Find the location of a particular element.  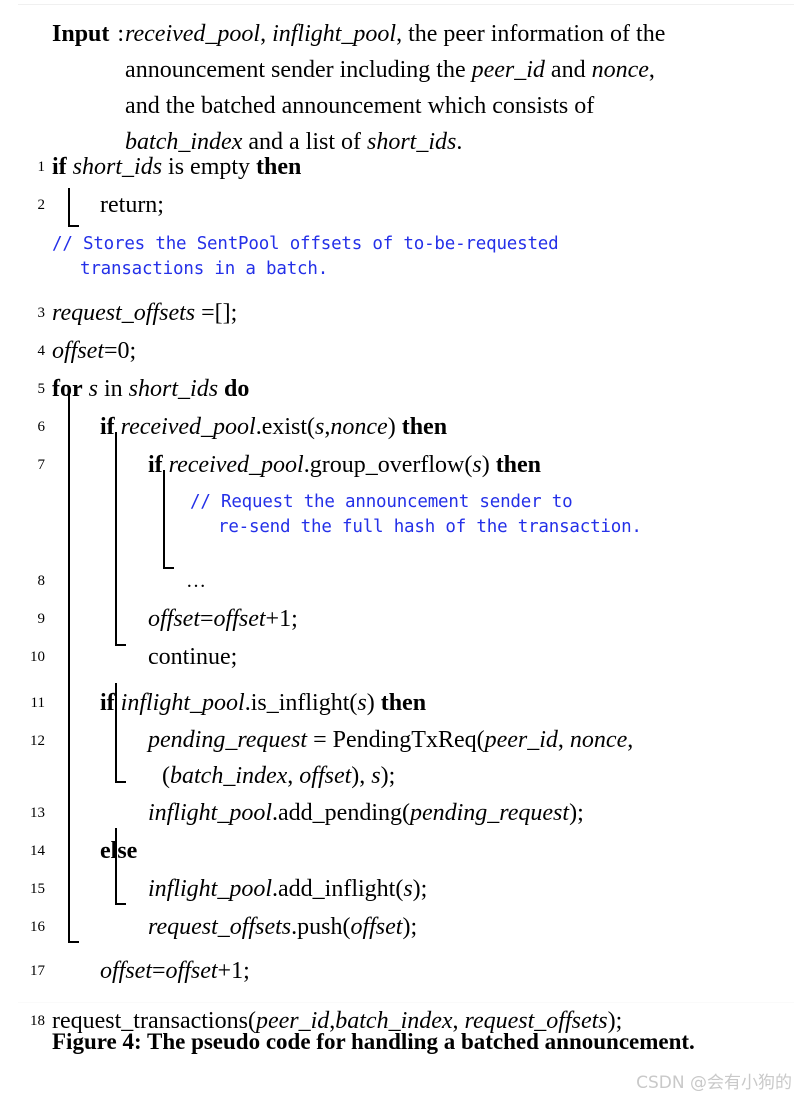

code-text: continue; is located at coordinates (193, 657).